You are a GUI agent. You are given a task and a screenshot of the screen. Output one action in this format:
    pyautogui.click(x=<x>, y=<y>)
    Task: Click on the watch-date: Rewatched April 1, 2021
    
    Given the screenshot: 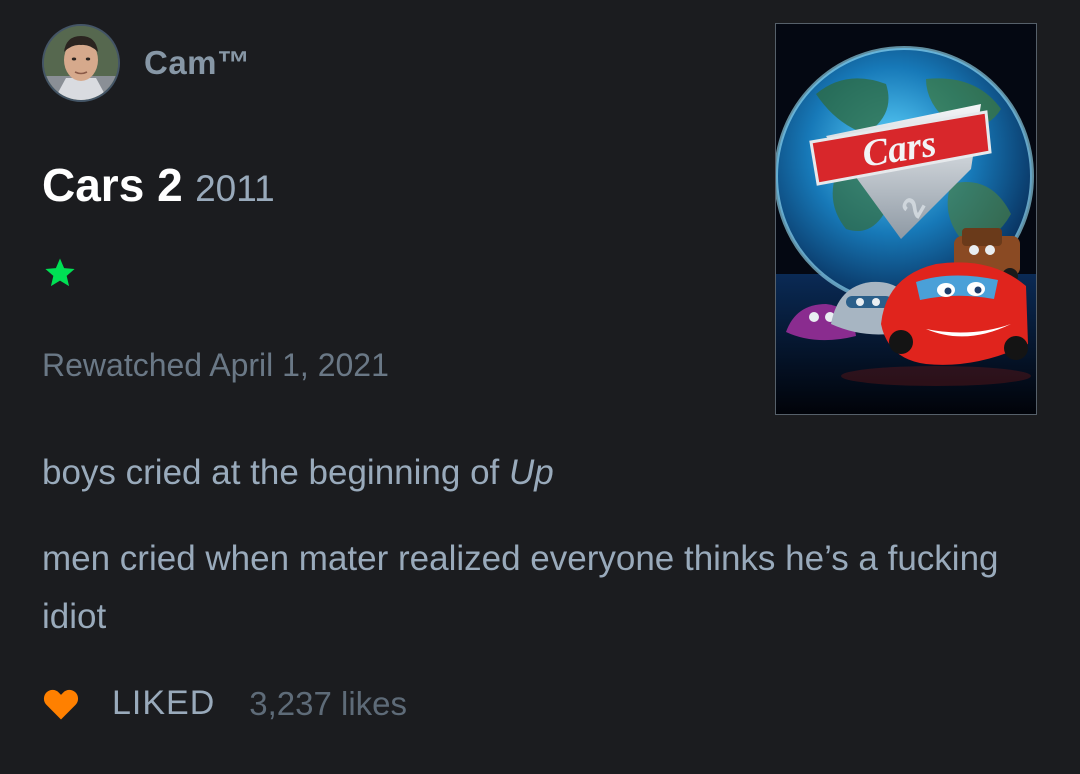 What is the action you would take?
    pyautogui.click(x=215, y=365)
    